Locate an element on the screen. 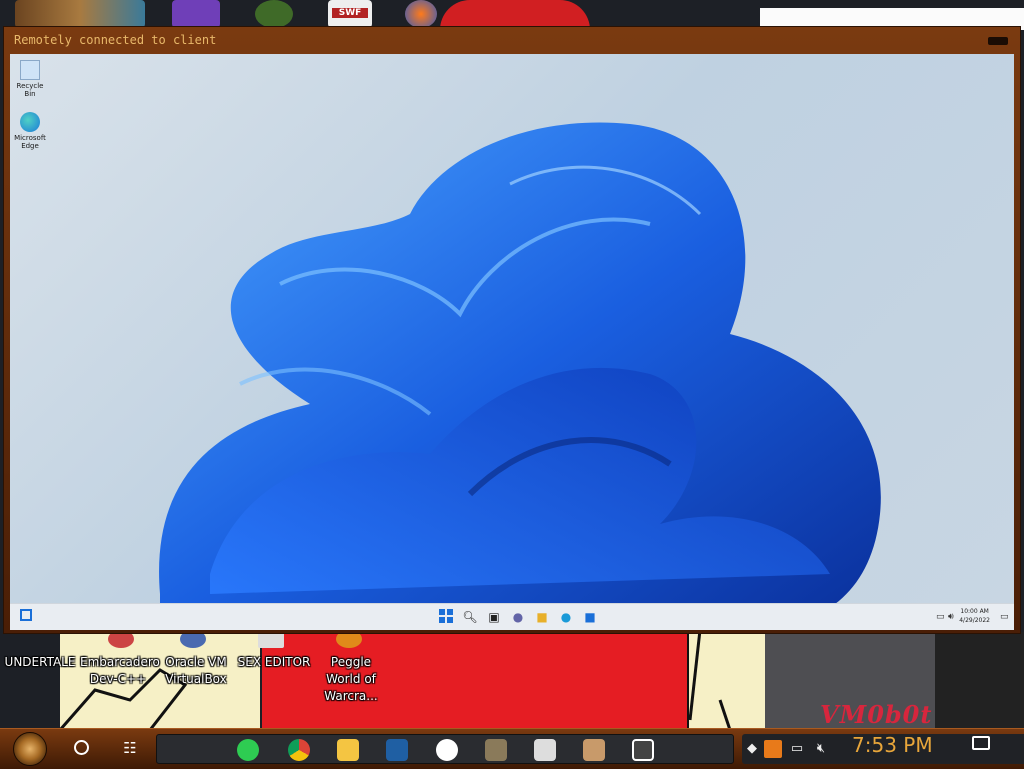  java-icon is located at coordinates (773, 749).